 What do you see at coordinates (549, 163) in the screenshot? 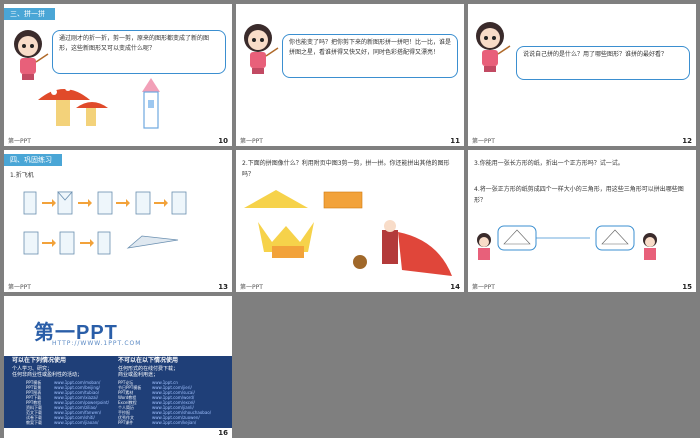
I see `exercise-text-3: 3.你能用一张长方形的纸，折出一个正方形吗？试一试。` at bounding box center [549, 163].